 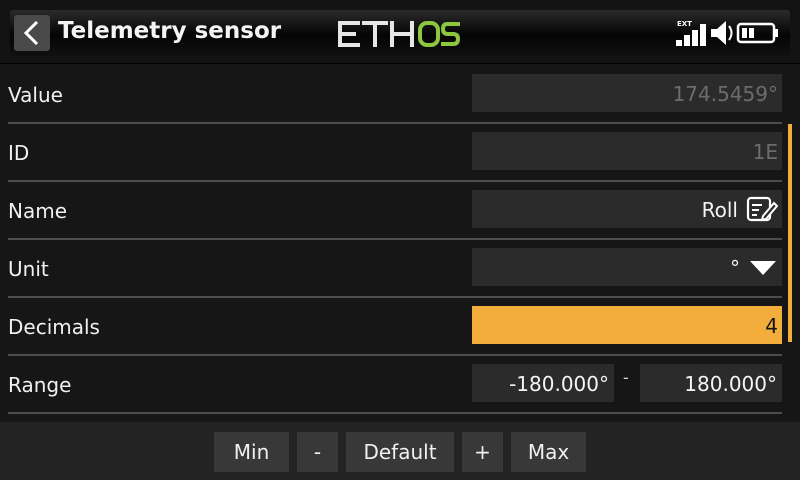 I want to click on id-readout: 1E, so click(x=765, y=152).